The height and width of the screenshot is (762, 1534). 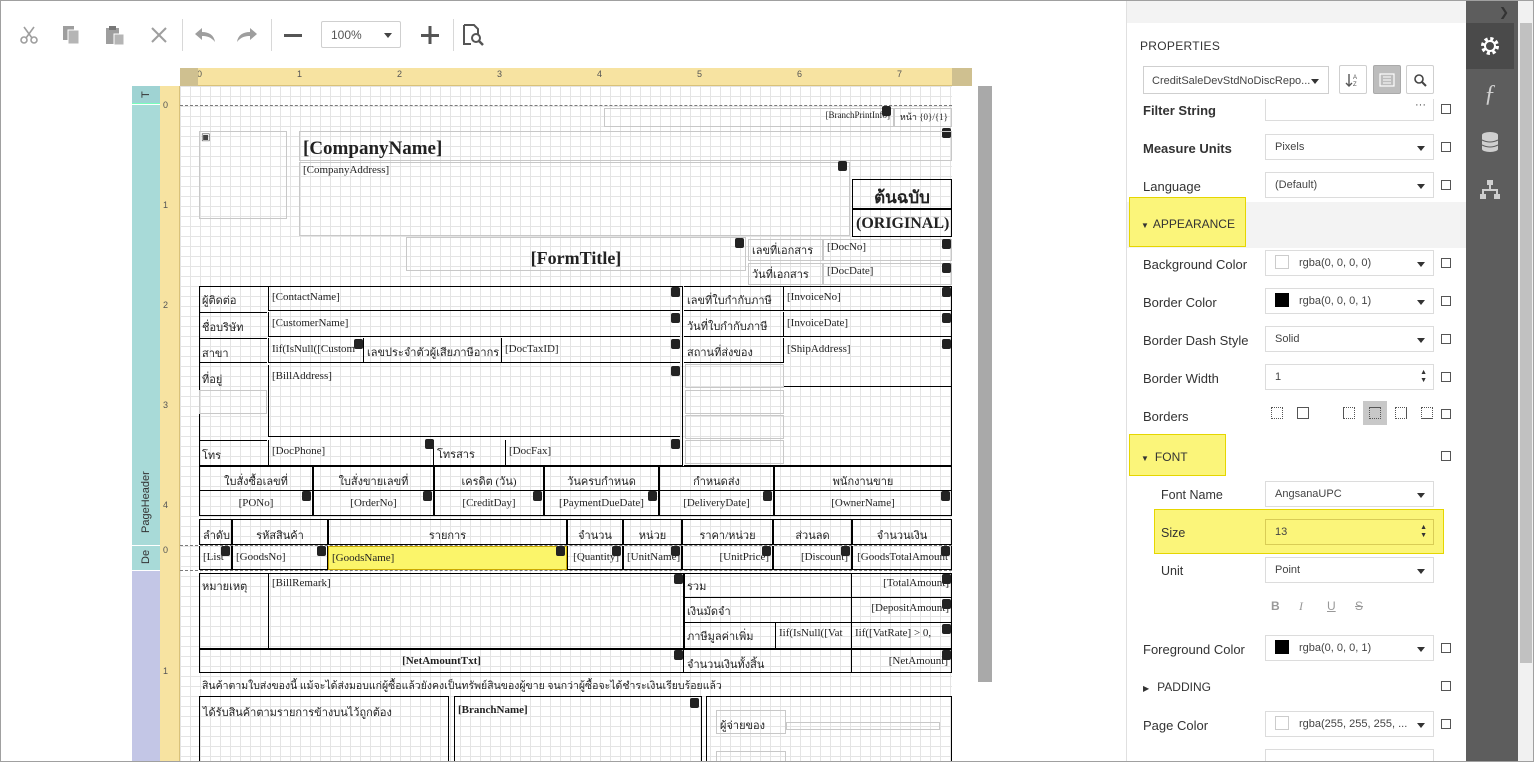 I want to click on redo-icon, so click(x=247, y=35).